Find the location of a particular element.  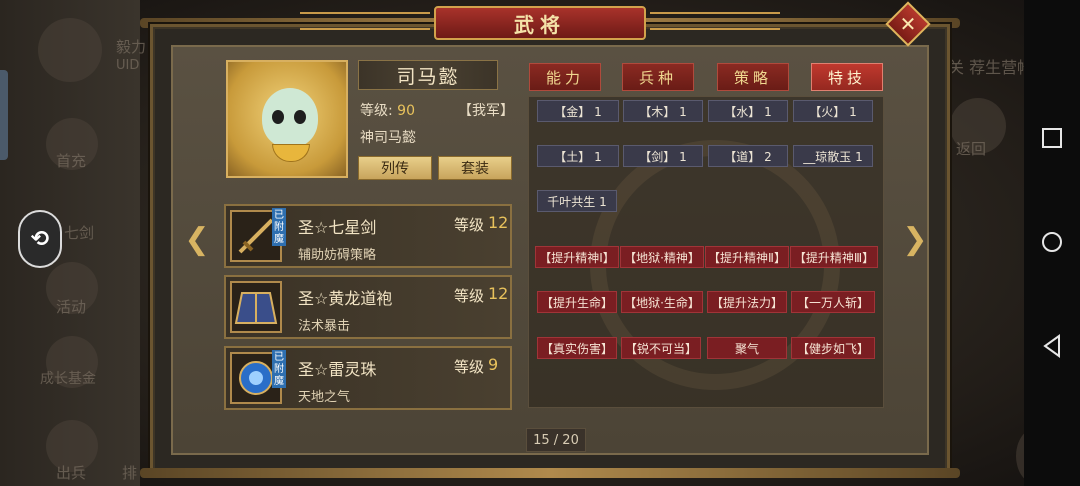

close-icon: ✕ is located at coordinates (908, 24).